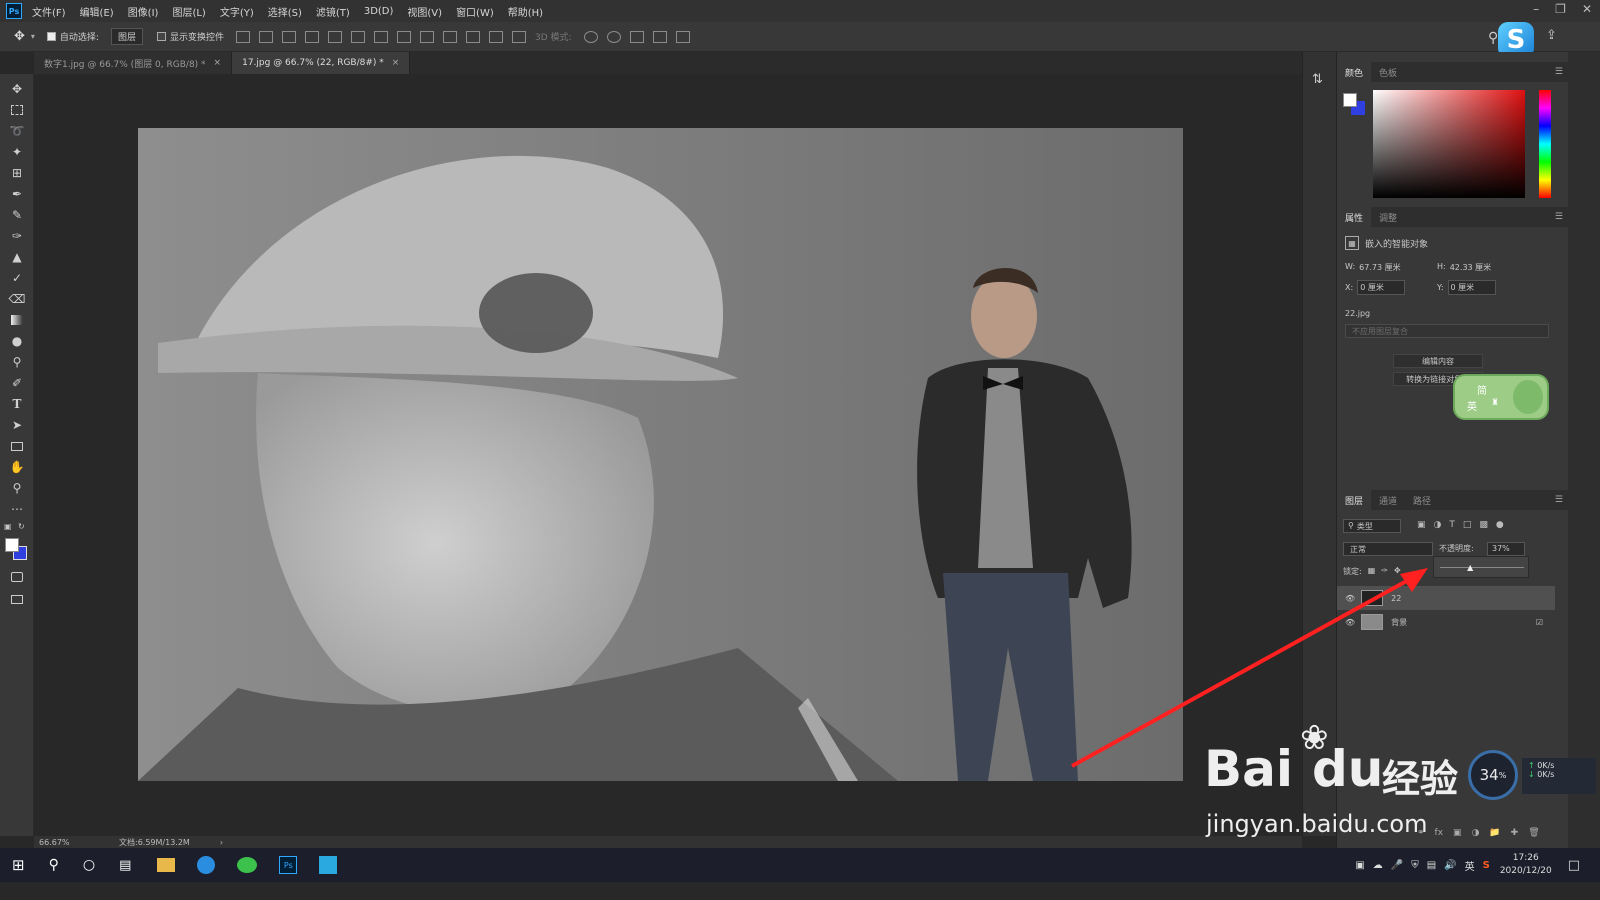  I want to click on hue-slider, so click(1545, 144).